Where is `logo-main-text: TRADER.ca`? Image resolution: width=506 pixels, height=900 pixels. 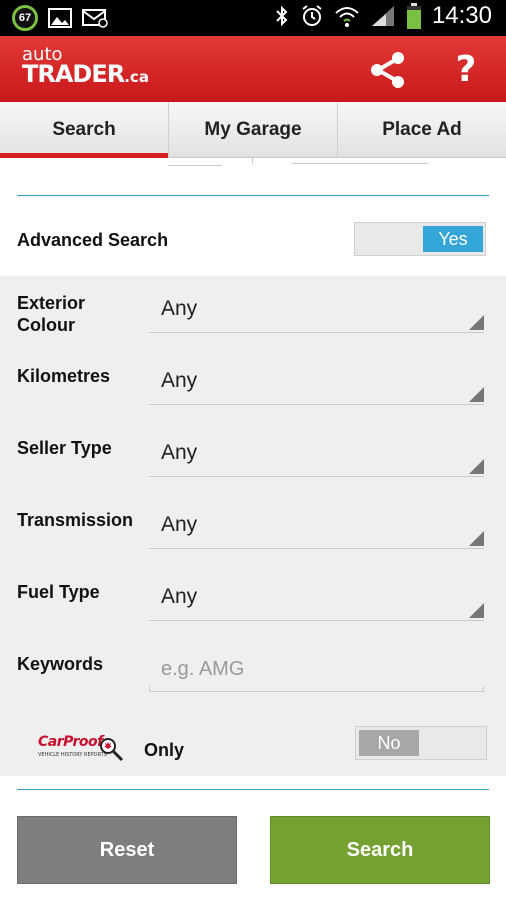
logo-main-text: TRADER.ca is located at coordinates (85, 74).